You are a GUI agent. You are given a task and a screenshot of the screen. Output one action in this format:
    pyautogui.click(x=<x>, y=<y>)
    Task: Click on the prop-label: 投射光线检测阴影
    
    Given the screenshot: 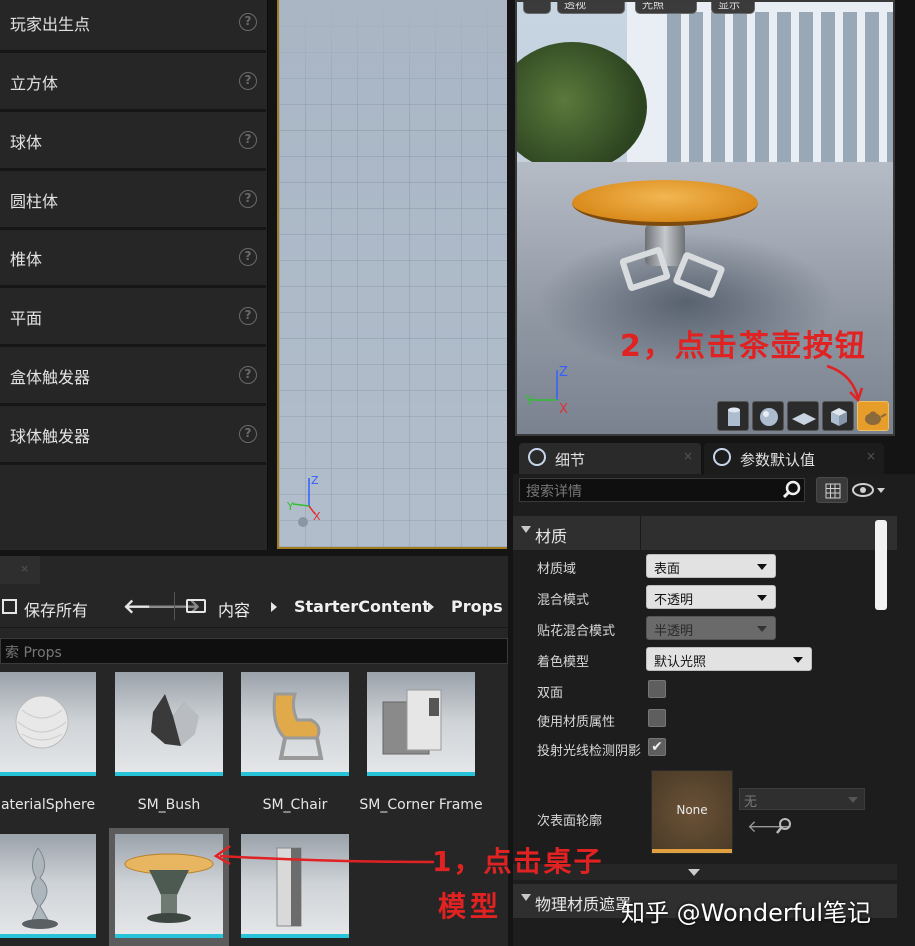 What is the action you would take?
    pyautogui.click(x=589, y=751)
    